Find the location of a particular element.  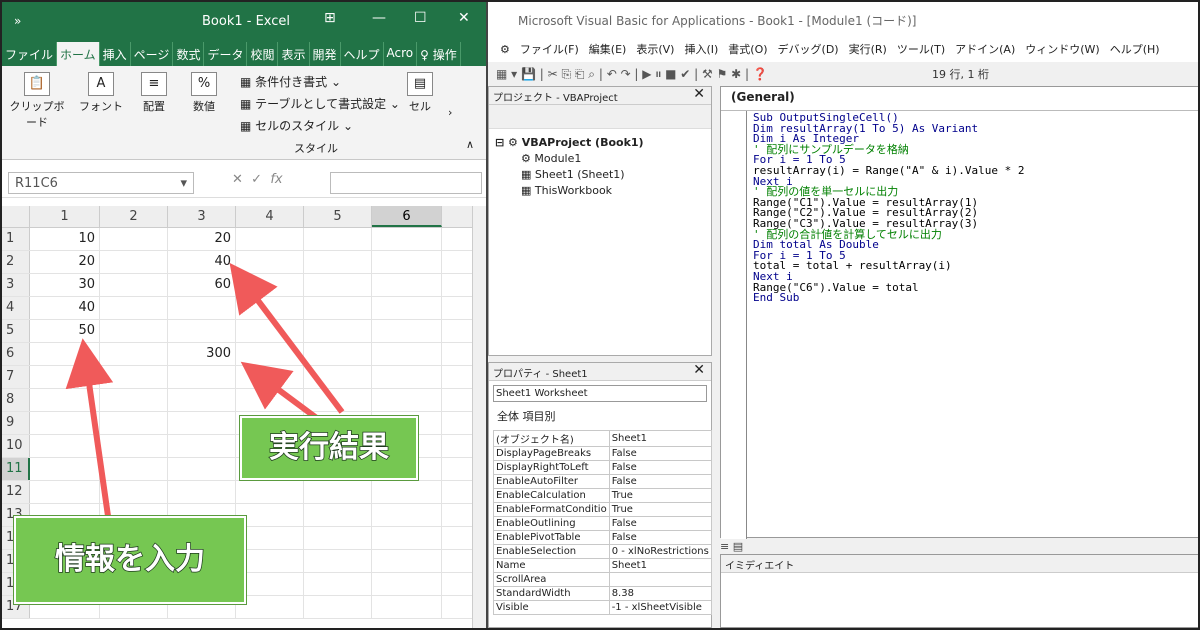

arrow-to-a5 is located at coordinates (89, 427).